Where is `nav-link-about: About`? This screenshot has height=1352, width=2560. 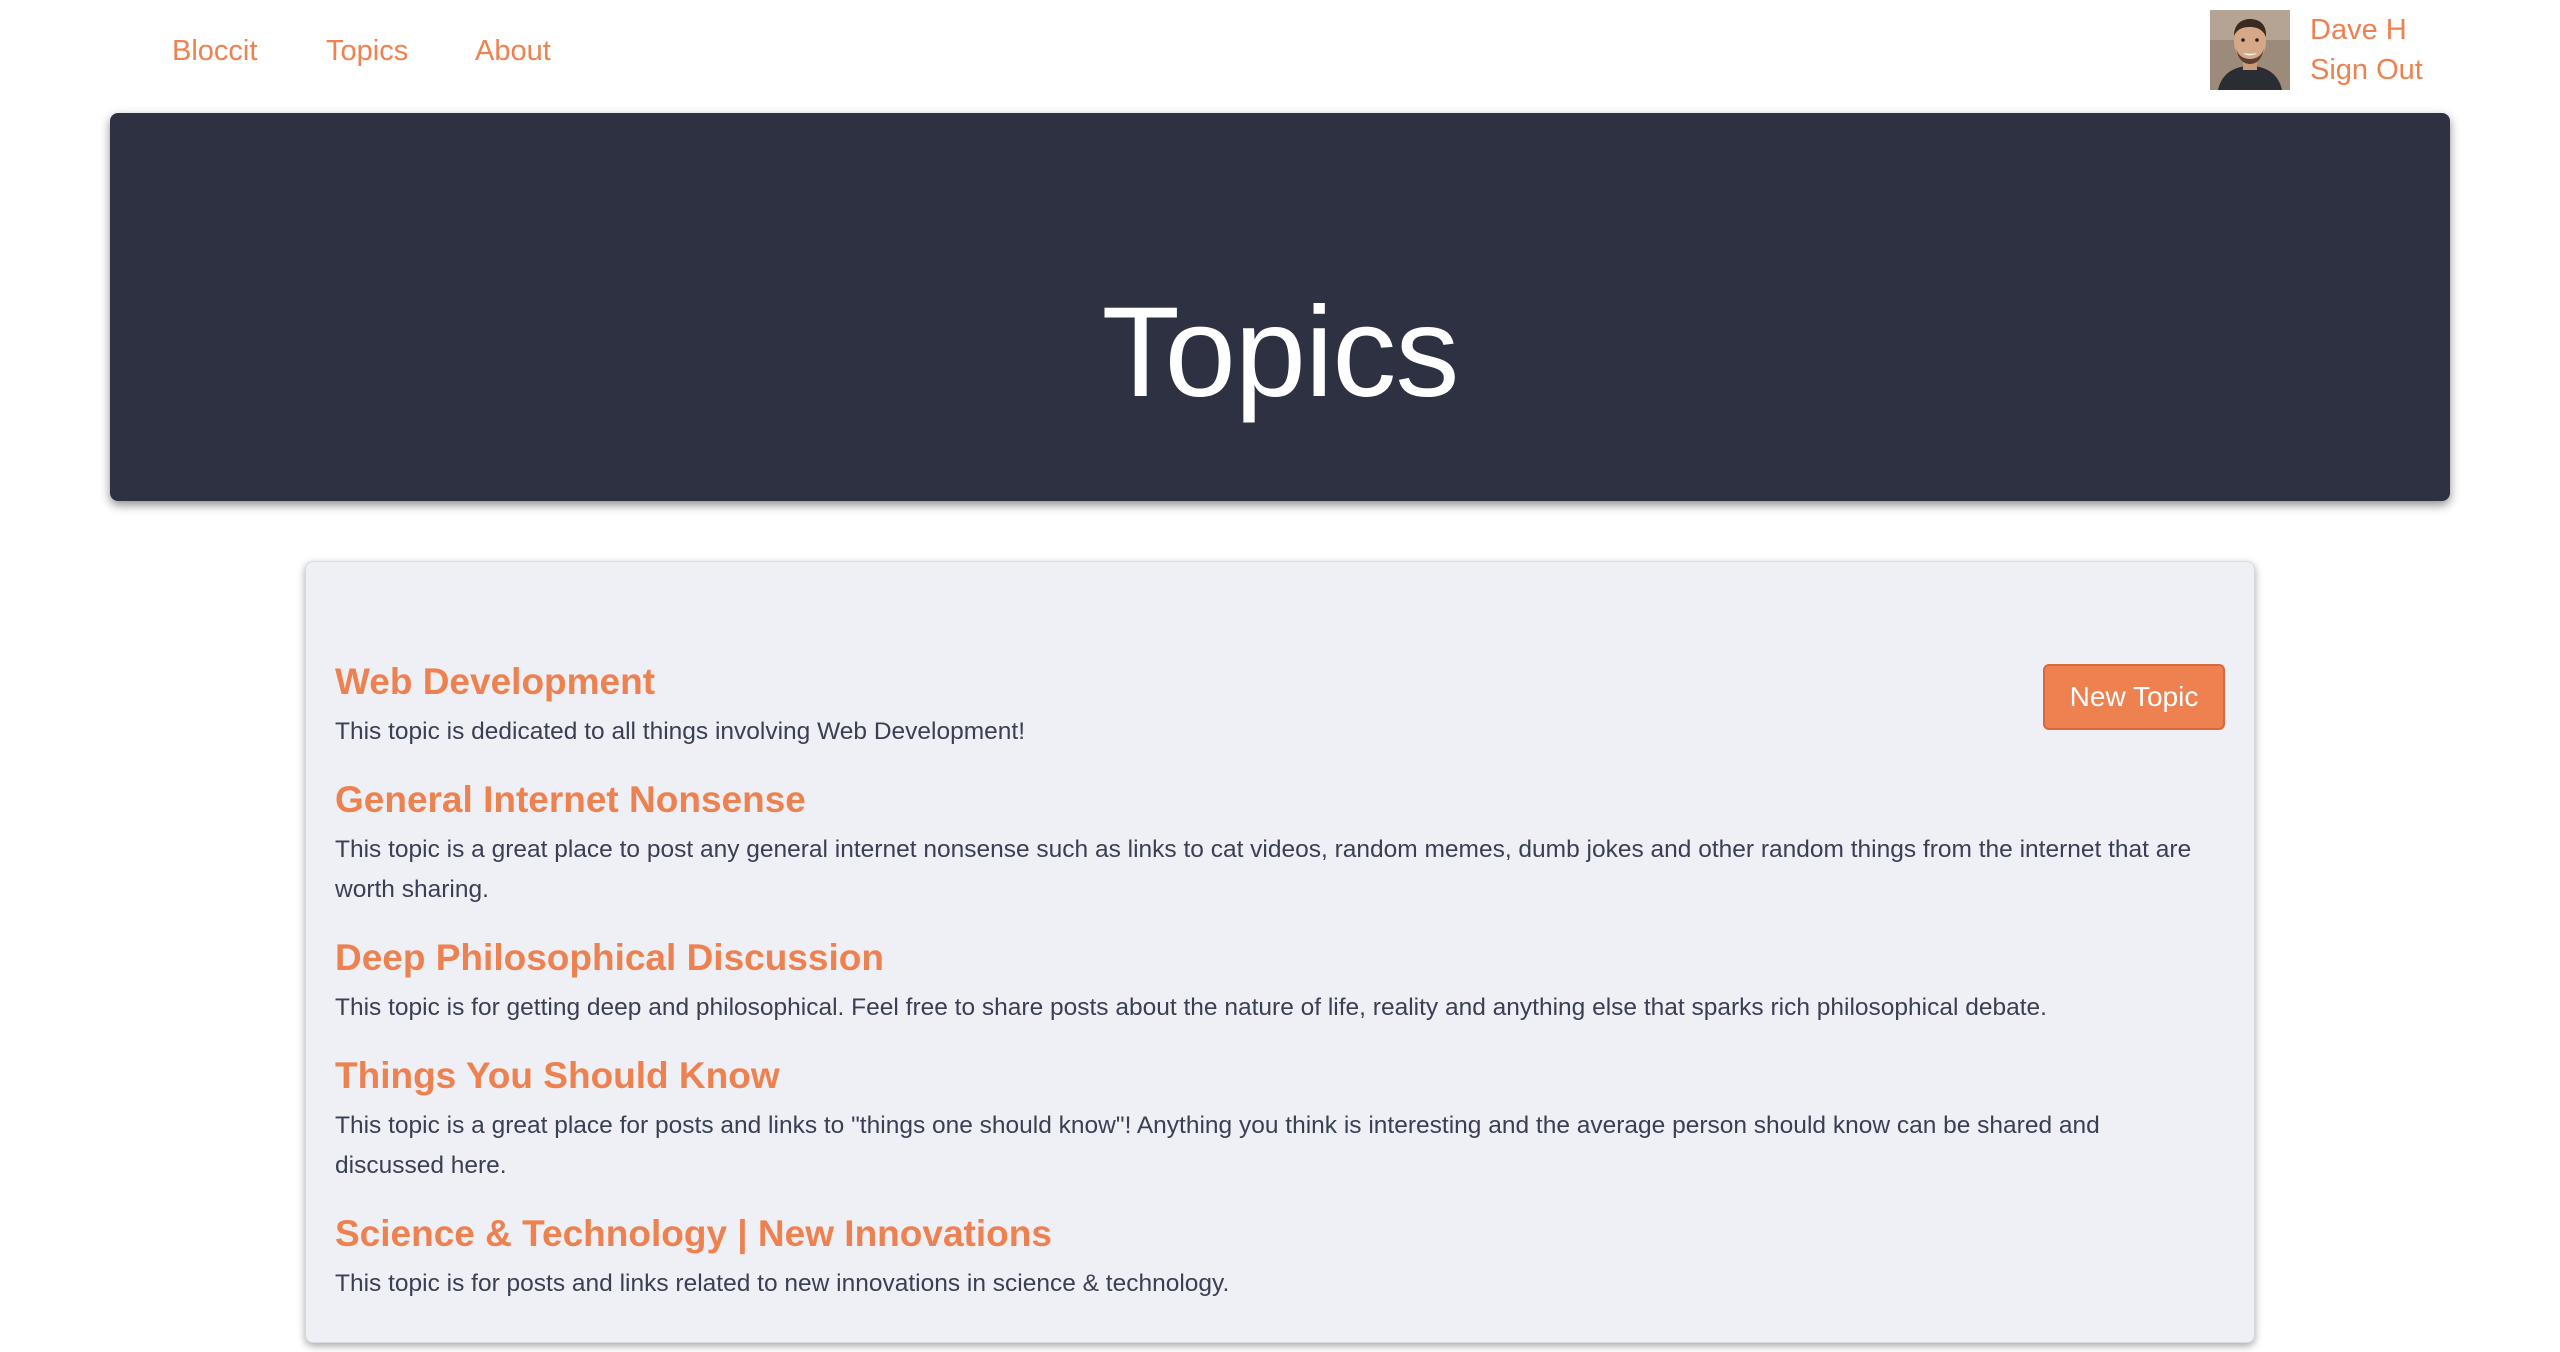 nav-link-about: About is located at coordinates (513, 51).